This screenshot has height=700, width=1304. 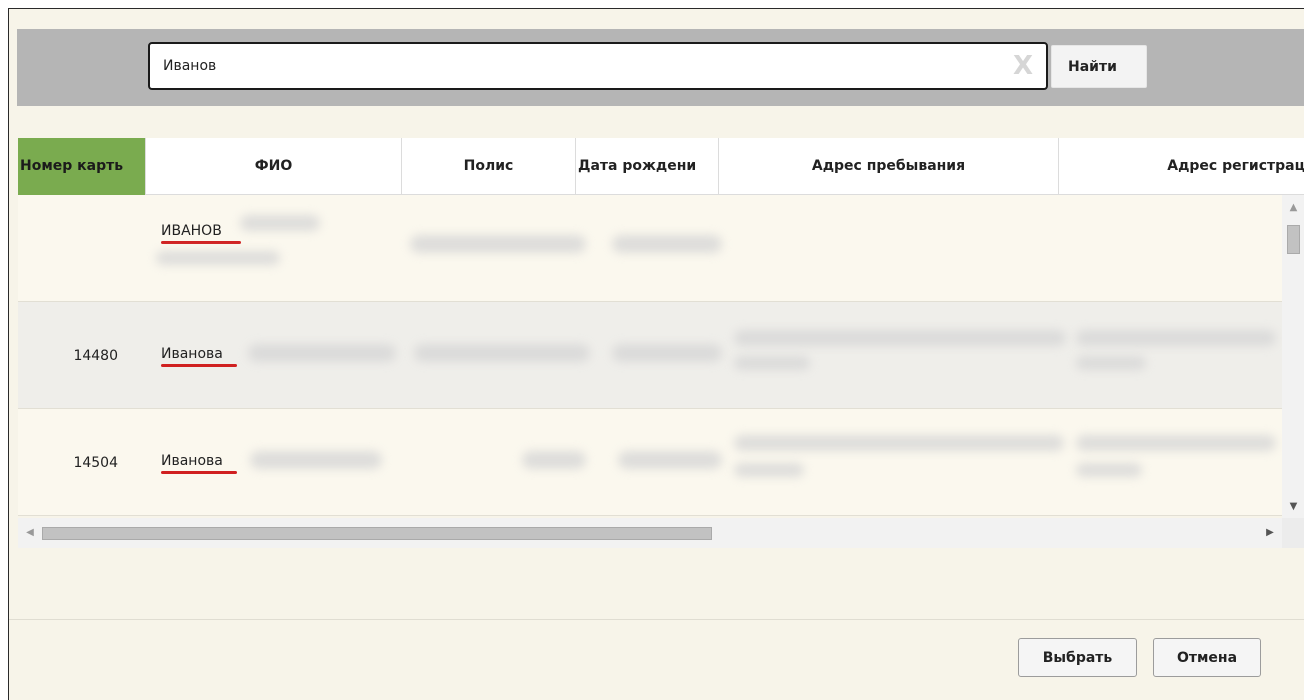 I want to click on arrow-down-icon: ▼, so click(x=1293, y=507).